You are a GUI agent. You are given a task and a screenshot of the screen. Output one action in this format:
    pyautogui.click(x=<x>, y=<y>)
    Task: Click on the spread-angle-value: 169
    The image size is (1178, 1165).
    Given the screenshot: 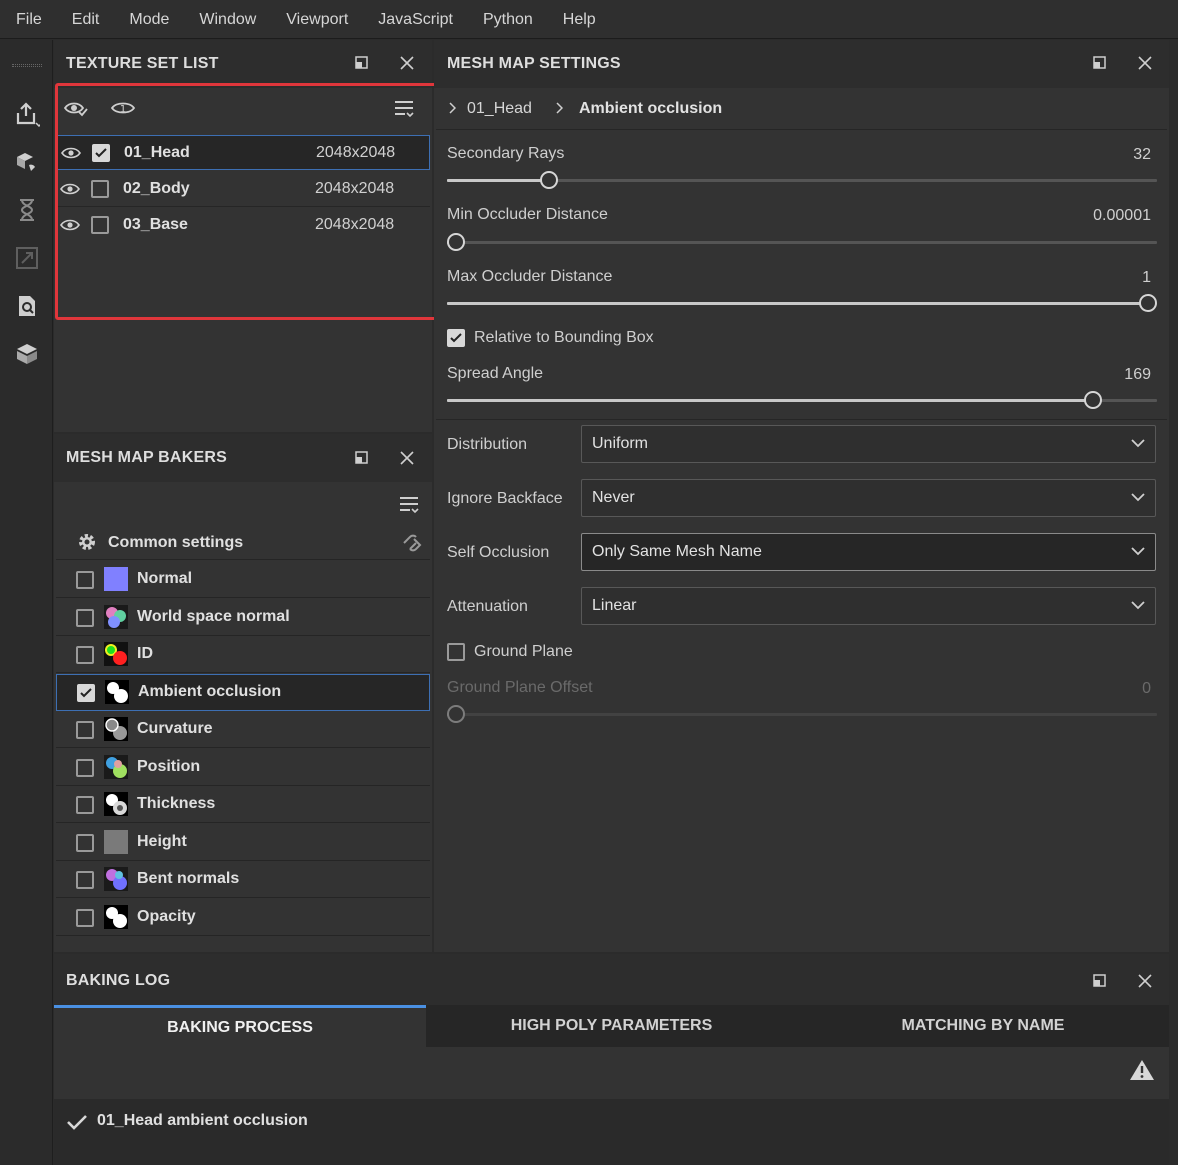 What is the action you would take?
    pyautogui.click(x=1075, y=375)
    